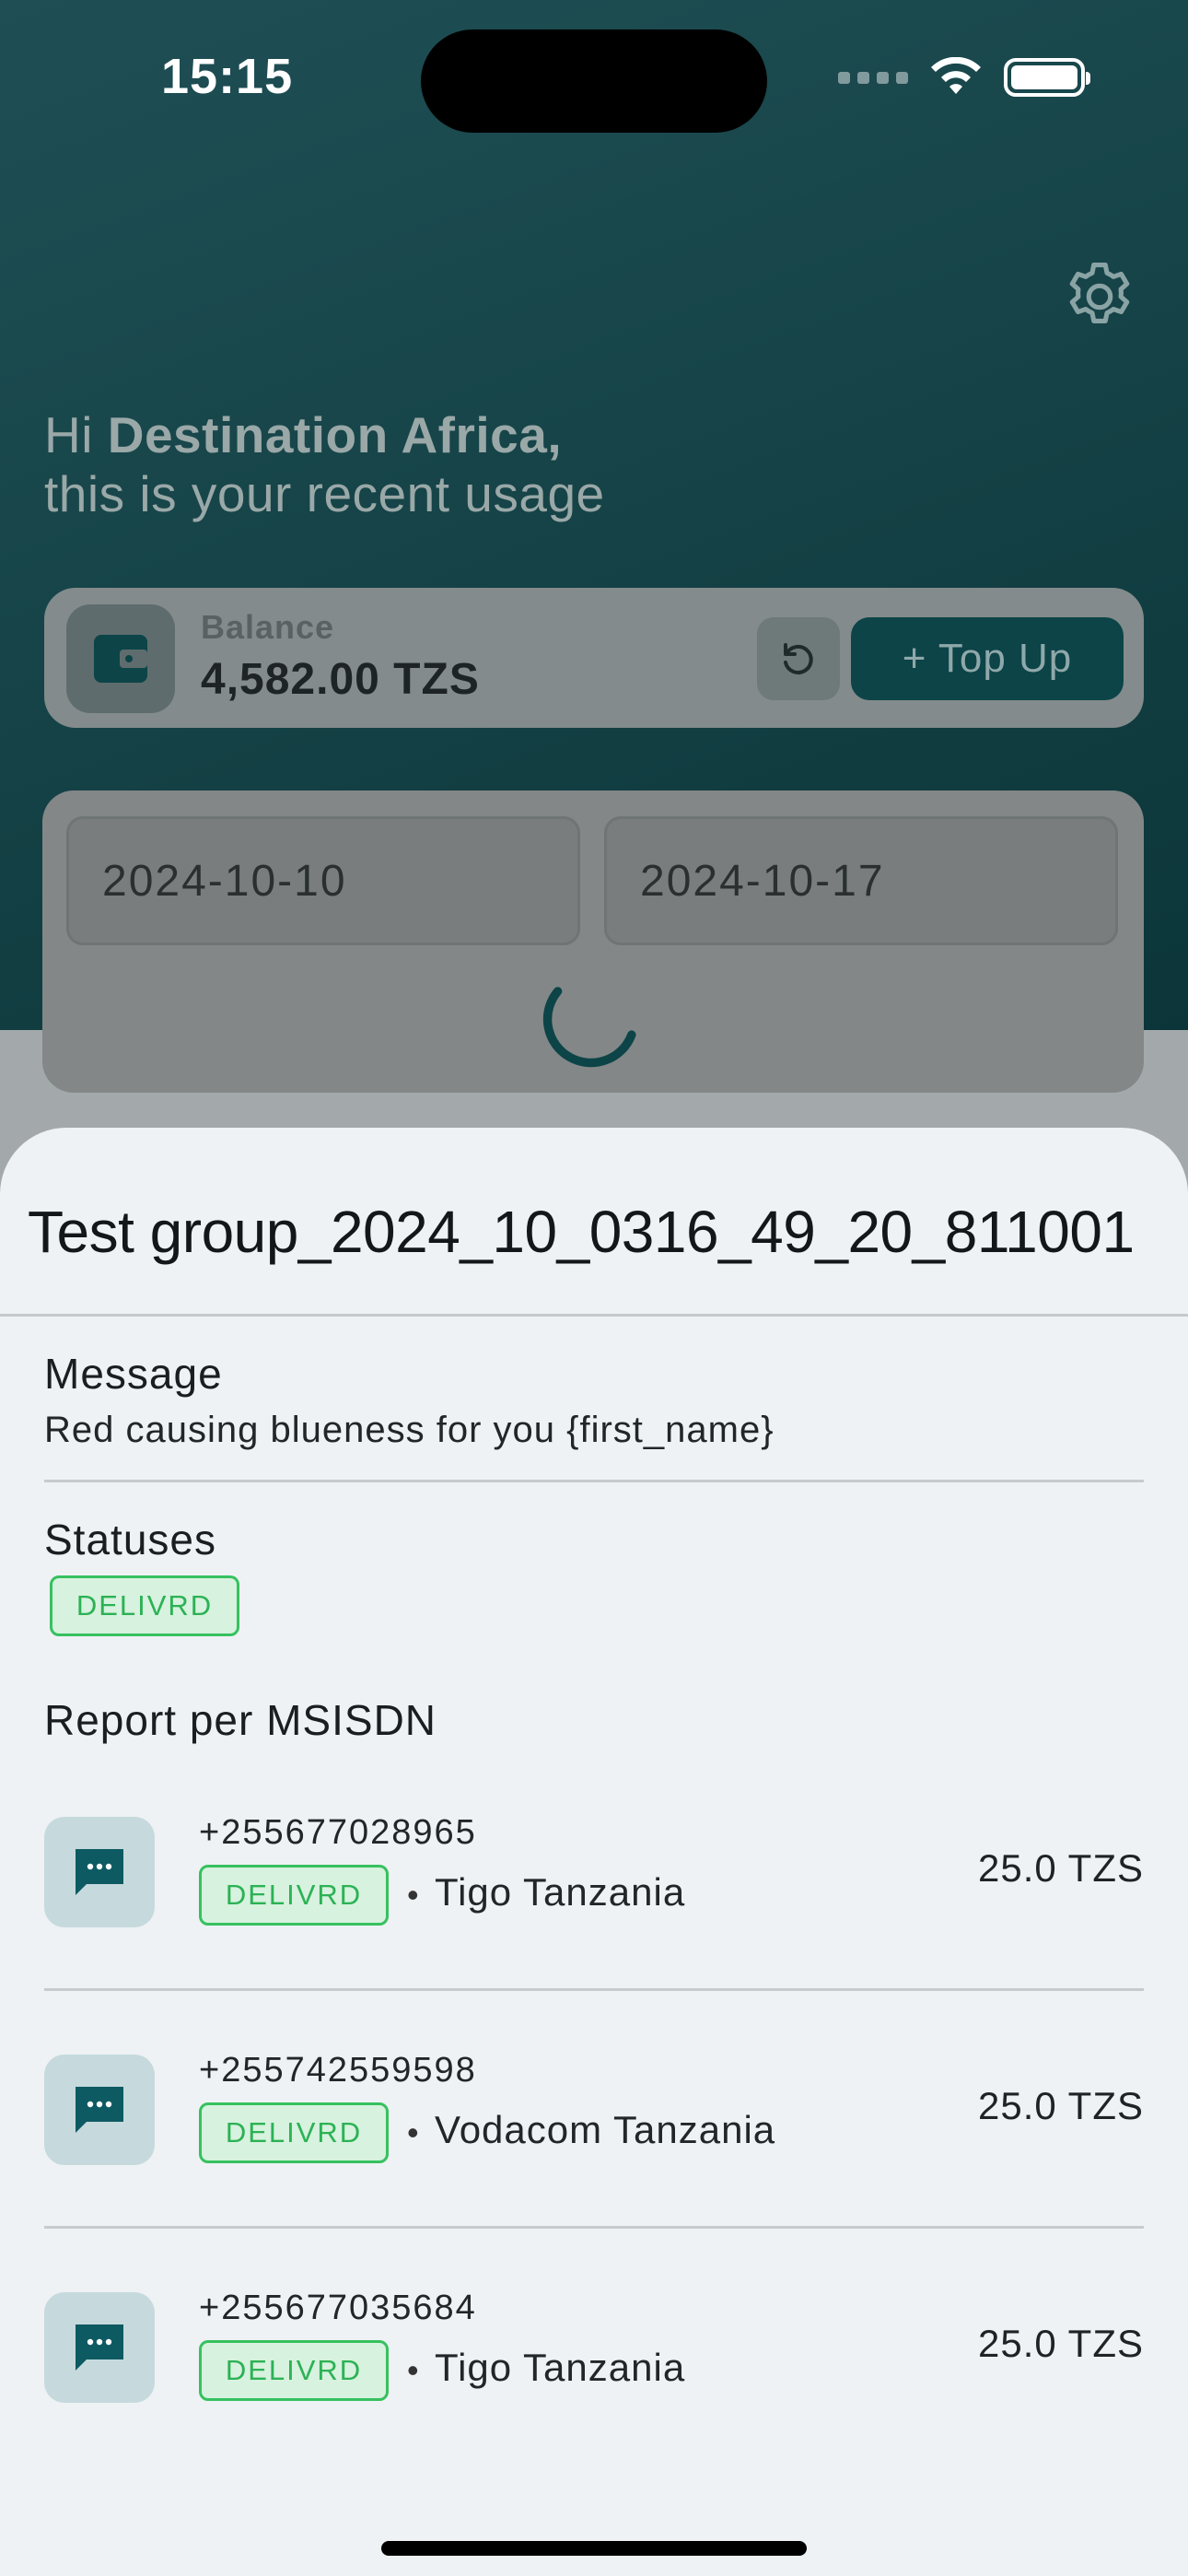  Describe the element at coordinates (268, 627) in the screenshot. I see `balance-label: Balance` at that location.